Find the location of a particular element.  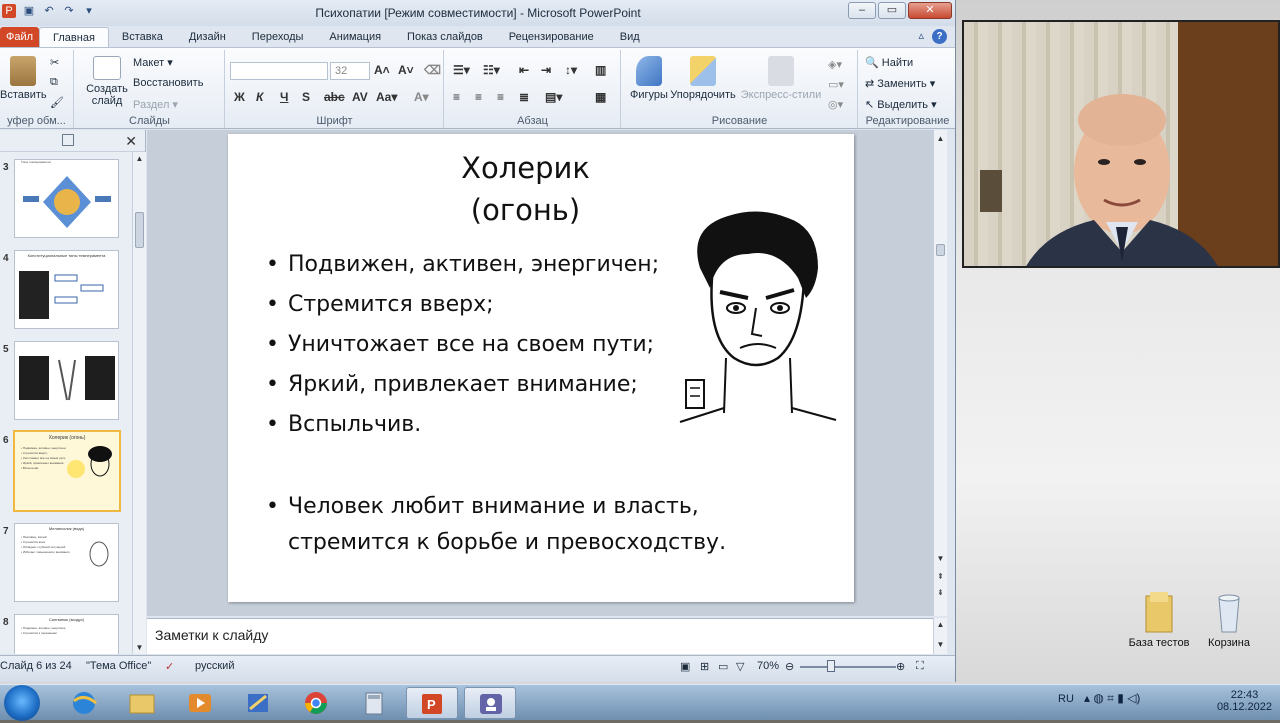

zoom-slider-handle is located at coordinates (831, 666).